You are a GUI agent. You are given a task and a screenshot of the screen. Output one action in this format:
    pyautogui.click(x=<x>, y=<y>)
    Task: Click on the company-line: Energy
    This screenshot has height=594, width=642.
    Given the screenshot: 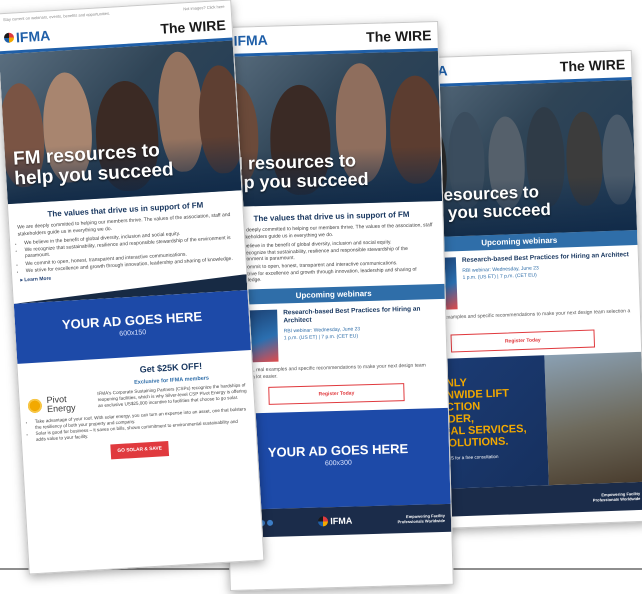 What is the action you would take?
    pyautogui.click(x=61, y=408)
    